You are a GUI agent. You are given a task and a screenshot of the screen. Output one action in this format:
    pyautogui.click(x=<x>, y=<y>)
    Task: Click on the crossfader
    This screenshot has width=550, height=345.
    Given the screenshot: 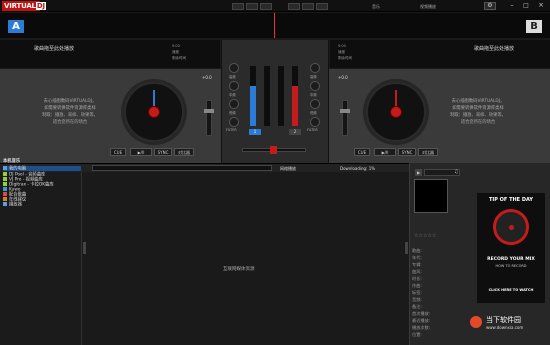 What is the action you would take?
    pyautogui.click(x=274, y=150)
    